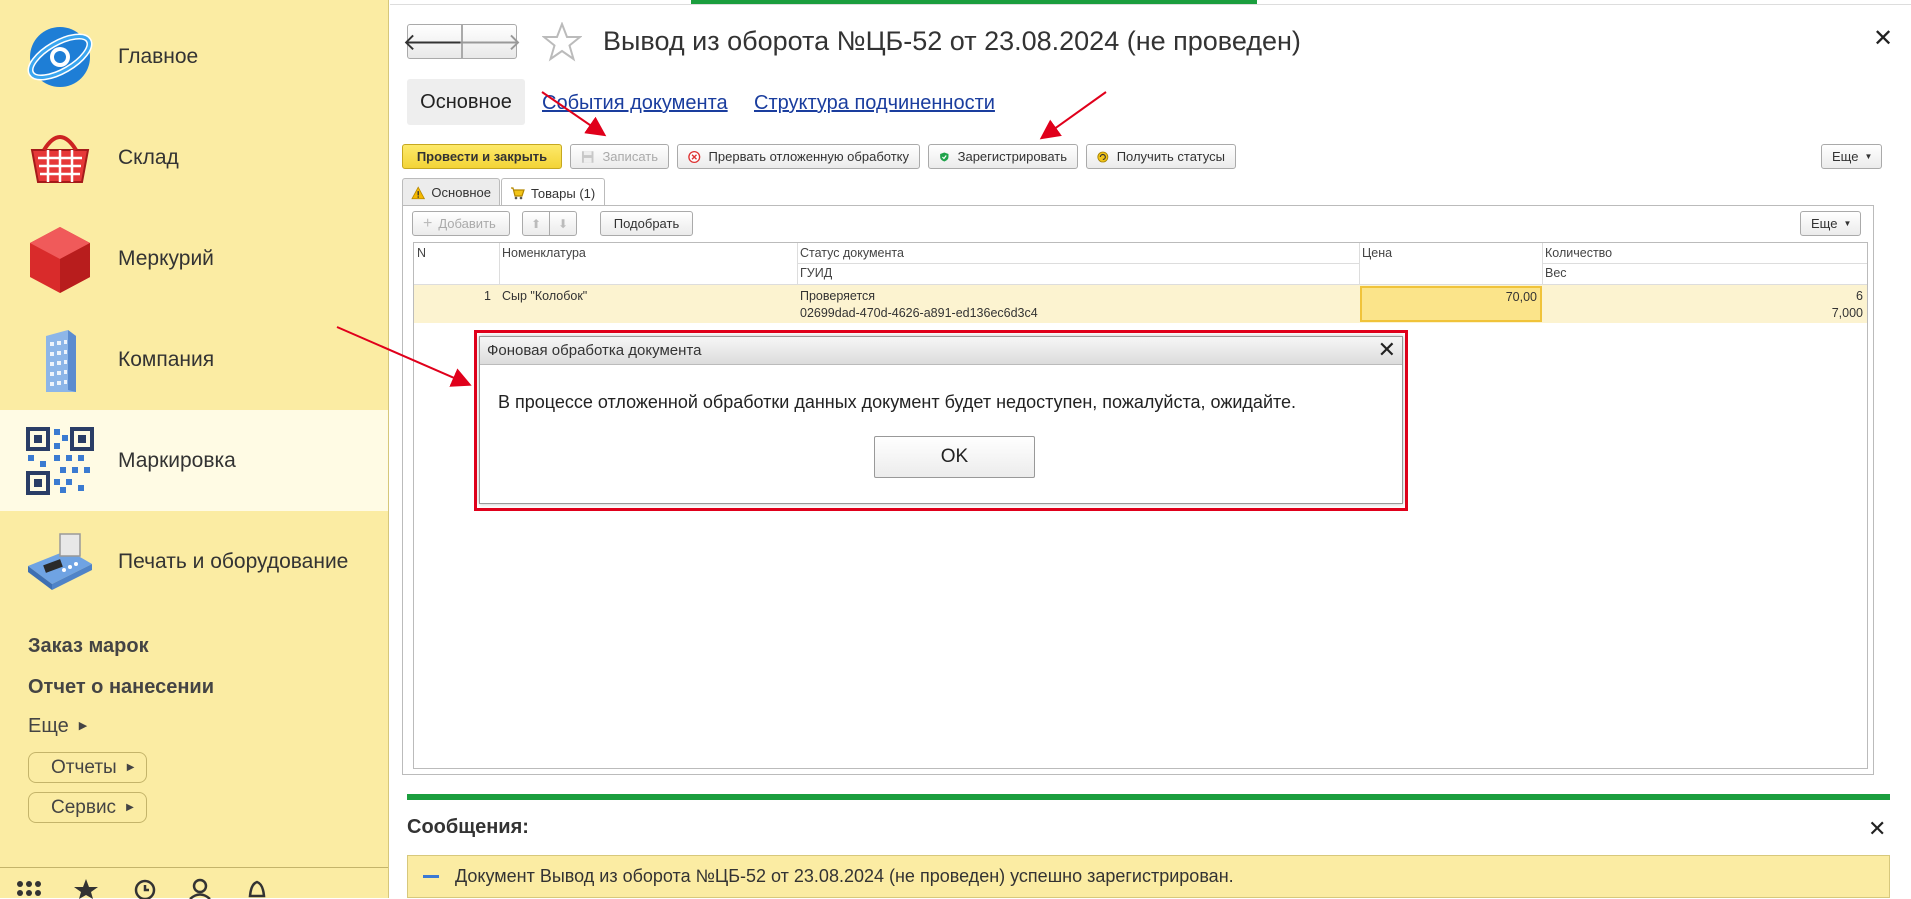 The height and width of the screenshot is (899, 1911). Describe the element at coordinates (1148, 797) in the screenshot. I see `messages-divider` at that location.